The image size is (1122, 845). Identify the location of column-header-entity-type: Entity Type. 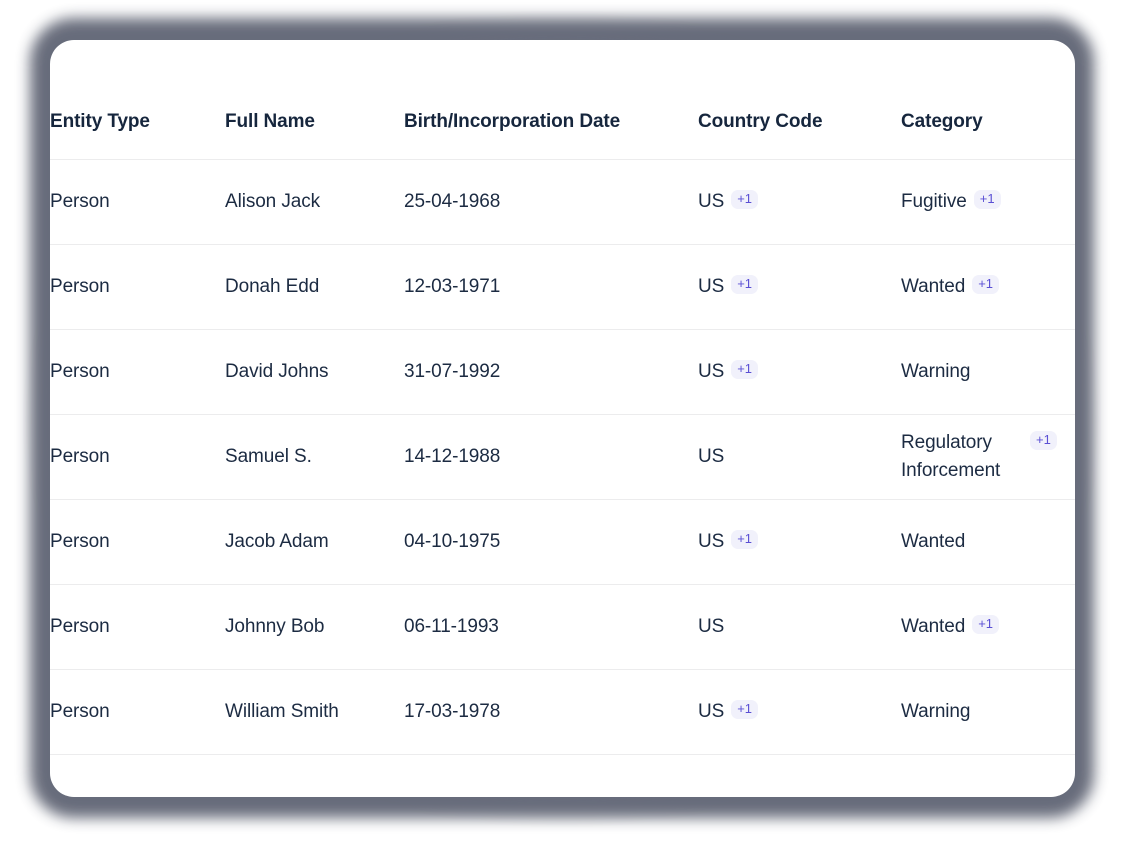
(137, 99).